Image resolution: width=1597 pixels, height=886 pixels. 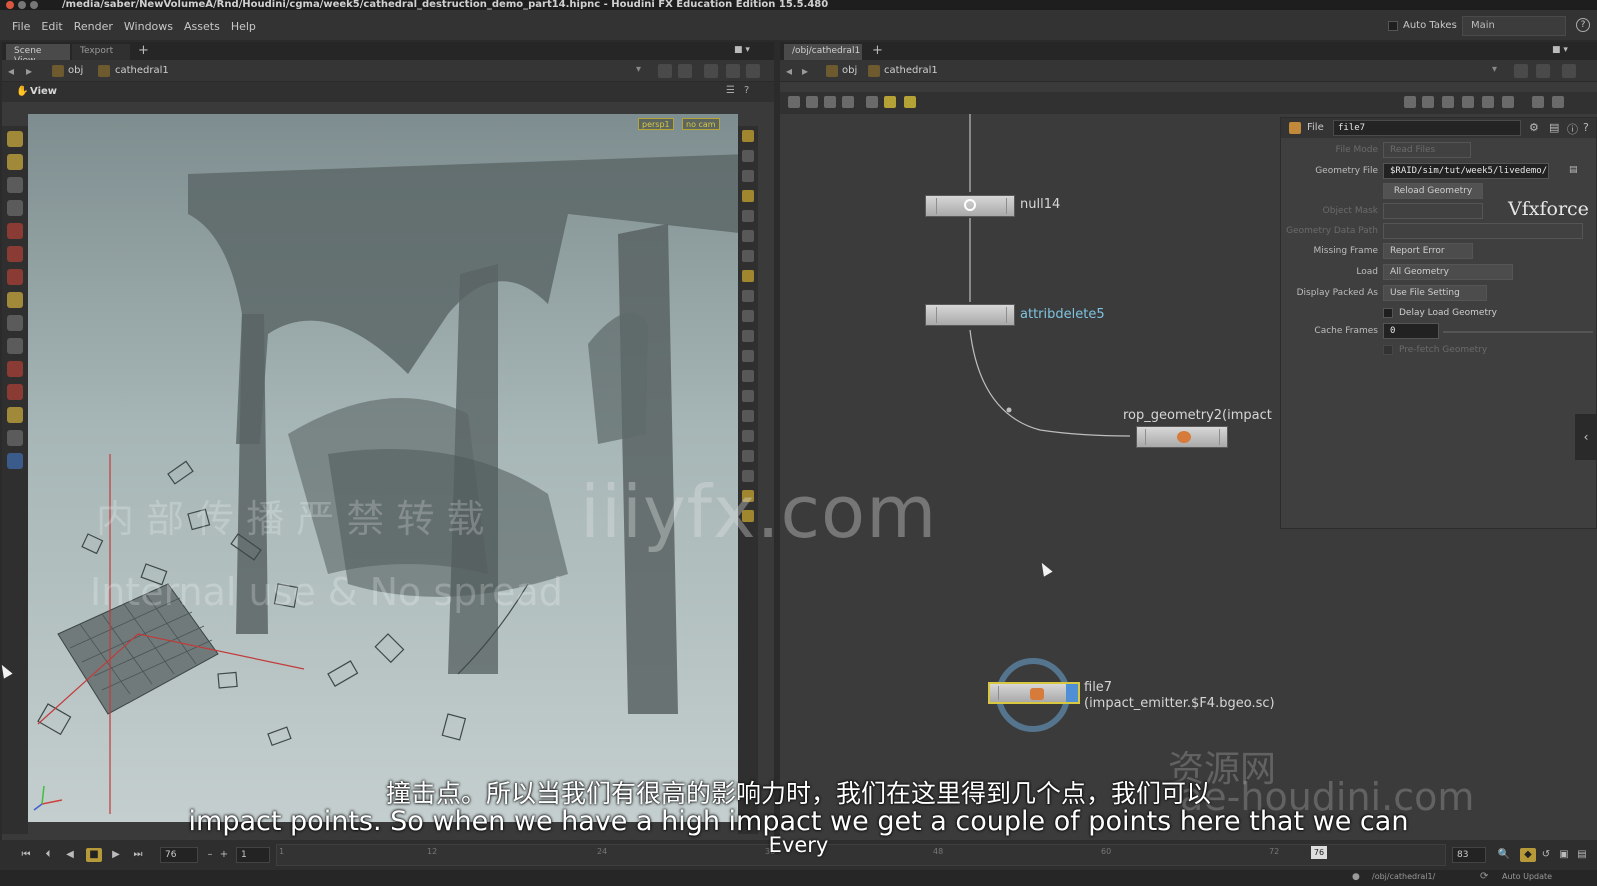 I want to click on object-mask-field, so click(x=1433, y=211).